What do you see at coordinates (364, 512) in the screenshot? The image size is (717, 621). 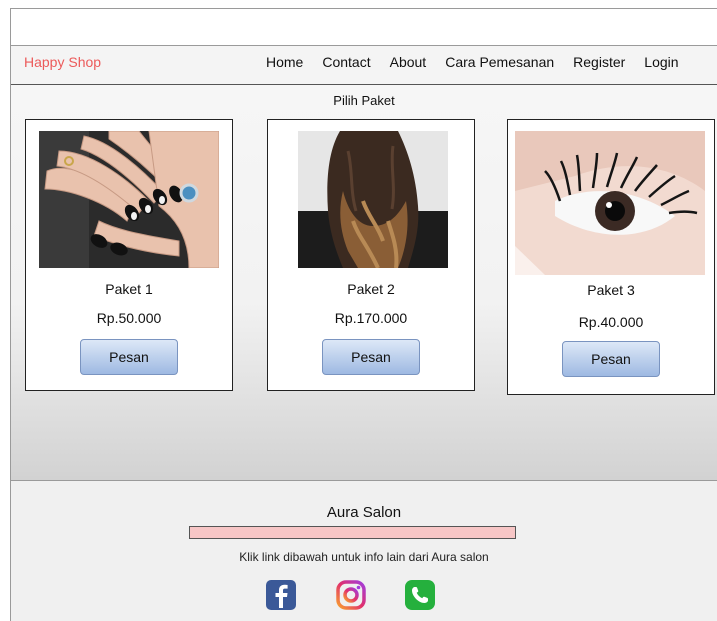 I see `footer-title: Aura Salon` at bounding box center [364, 512].